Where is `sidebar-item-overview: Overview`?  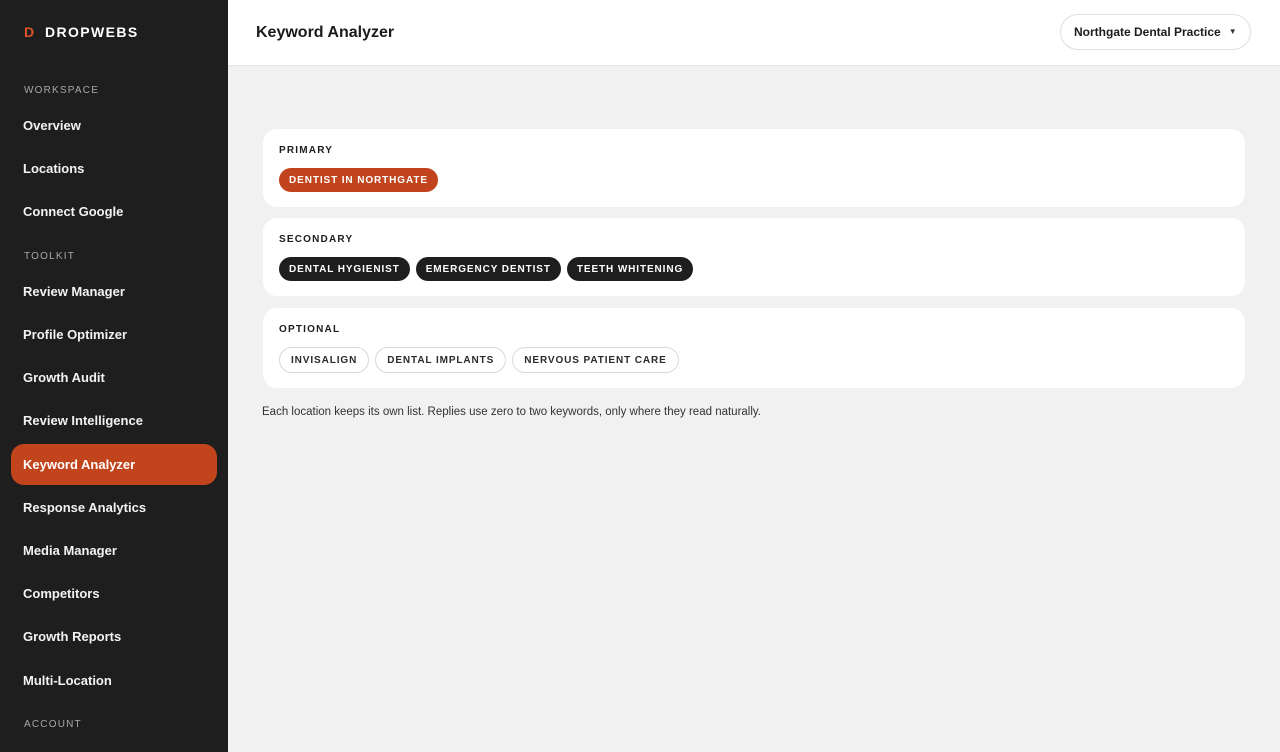 sidebar-item-overview: Overview is located at coordinates (114, 125).